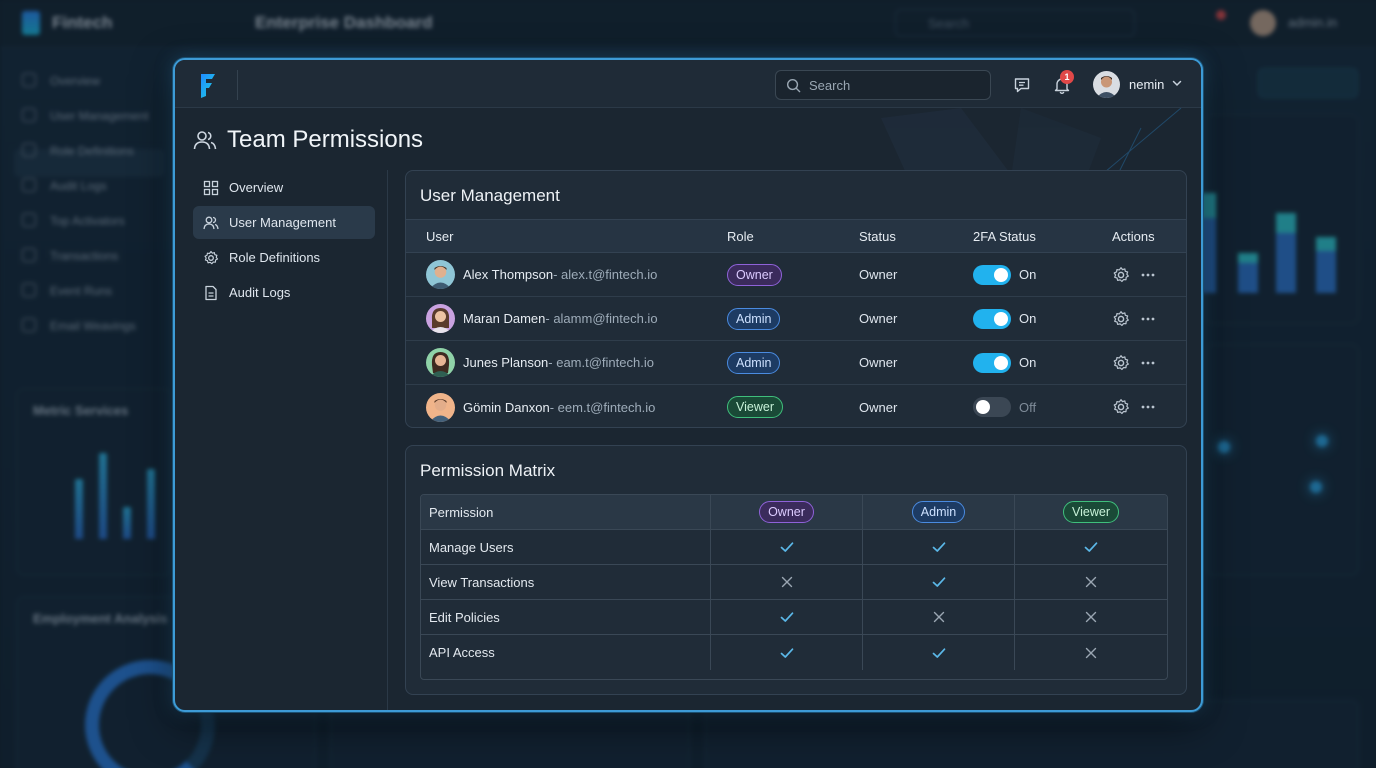  Describe the element at coordinates (894, 85) in the screenshot. I see `search-input` at that location.